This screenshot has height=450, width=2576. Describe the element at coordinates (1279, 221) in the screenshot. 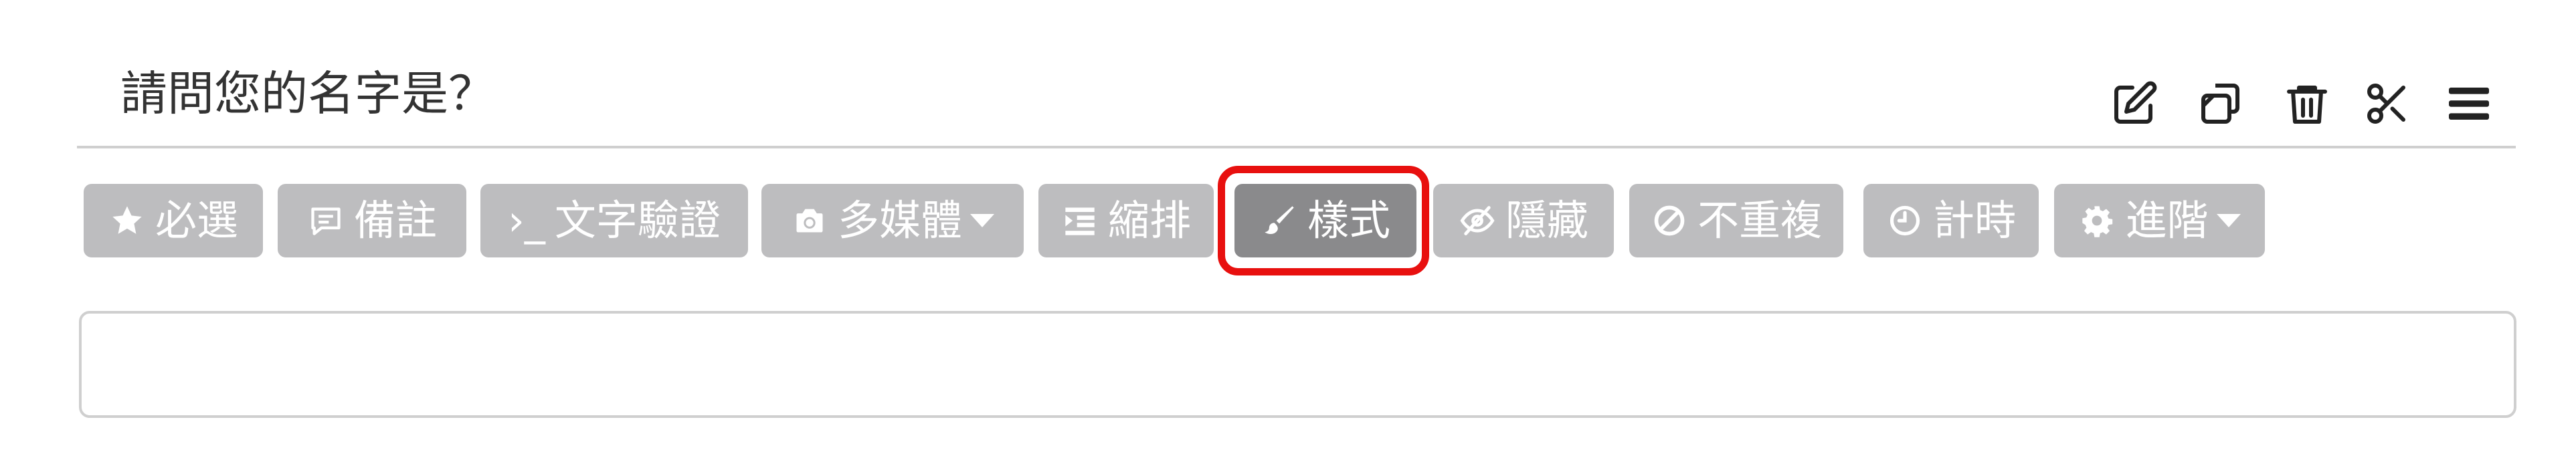

I see `paintbrush-icon` at that location.